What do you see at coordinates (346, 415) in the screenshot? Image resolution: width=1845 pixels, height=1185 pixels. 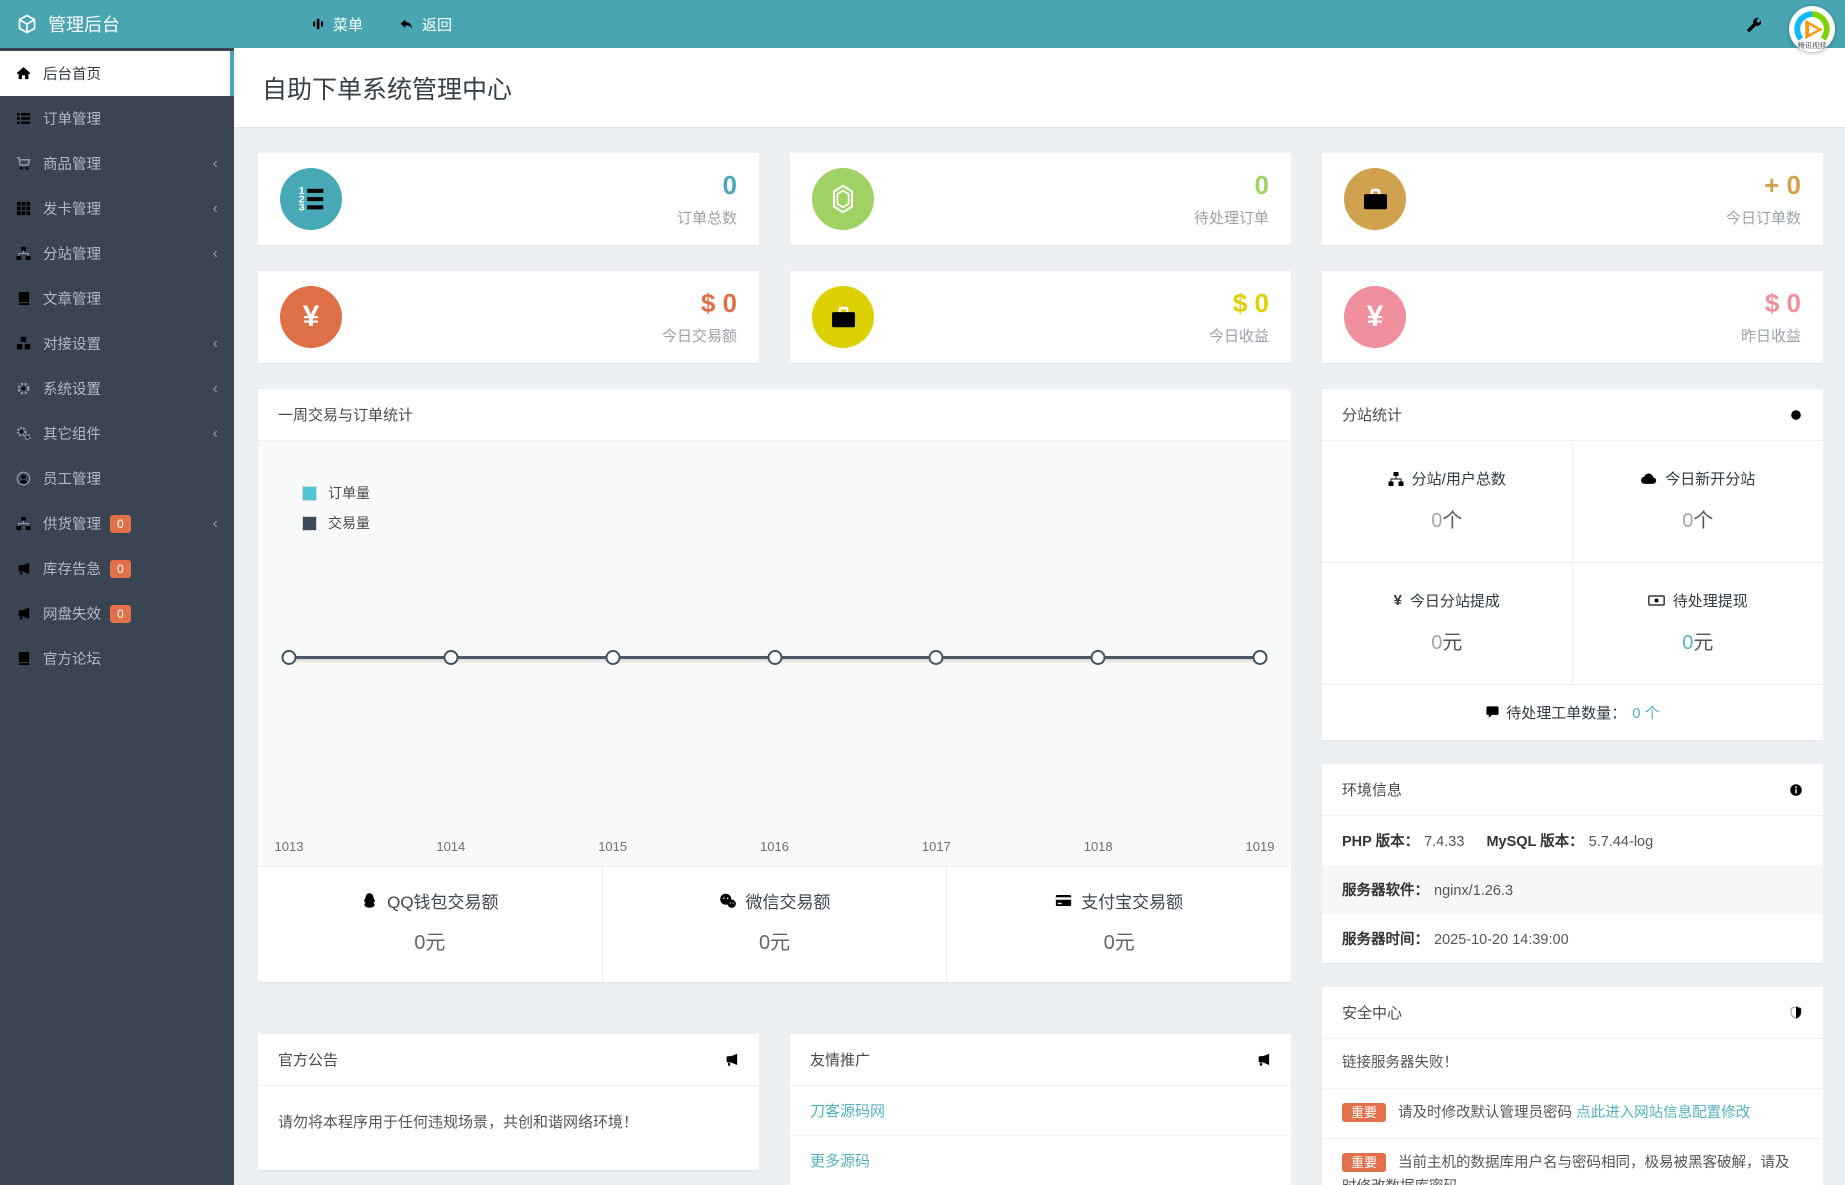 I see `chart-title: 一周交易与订单统计` at bounding box center [346, 415].